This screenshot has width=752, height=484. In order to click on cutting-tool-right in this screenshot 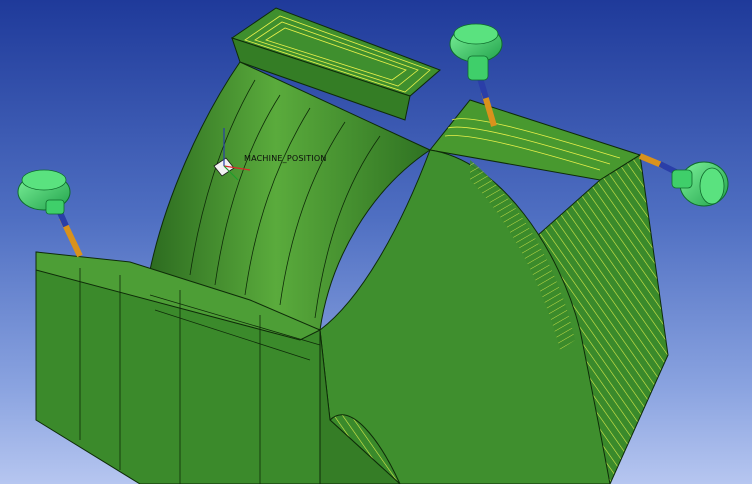, I will do `click(683, 180)`.